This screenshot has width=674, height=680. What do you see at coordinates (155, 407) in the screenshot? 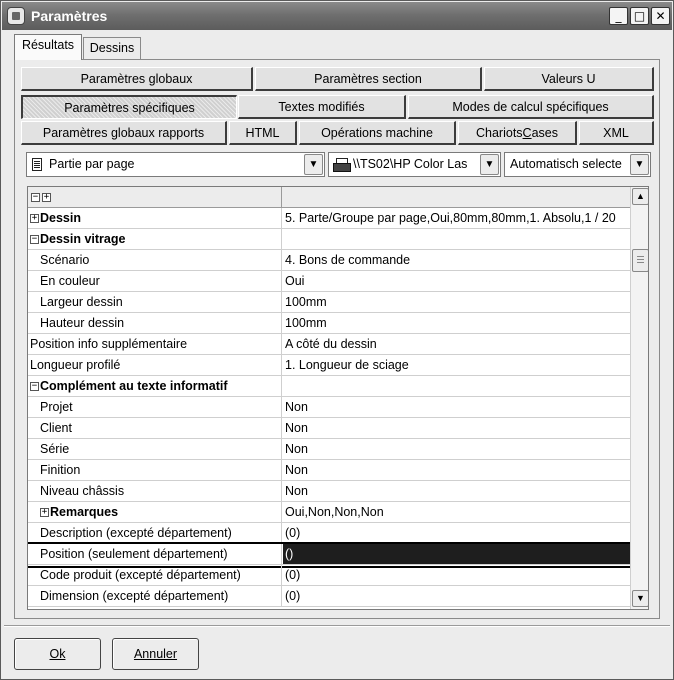
I see `property-name-cell: Projet` at bounding box center [155, 407].